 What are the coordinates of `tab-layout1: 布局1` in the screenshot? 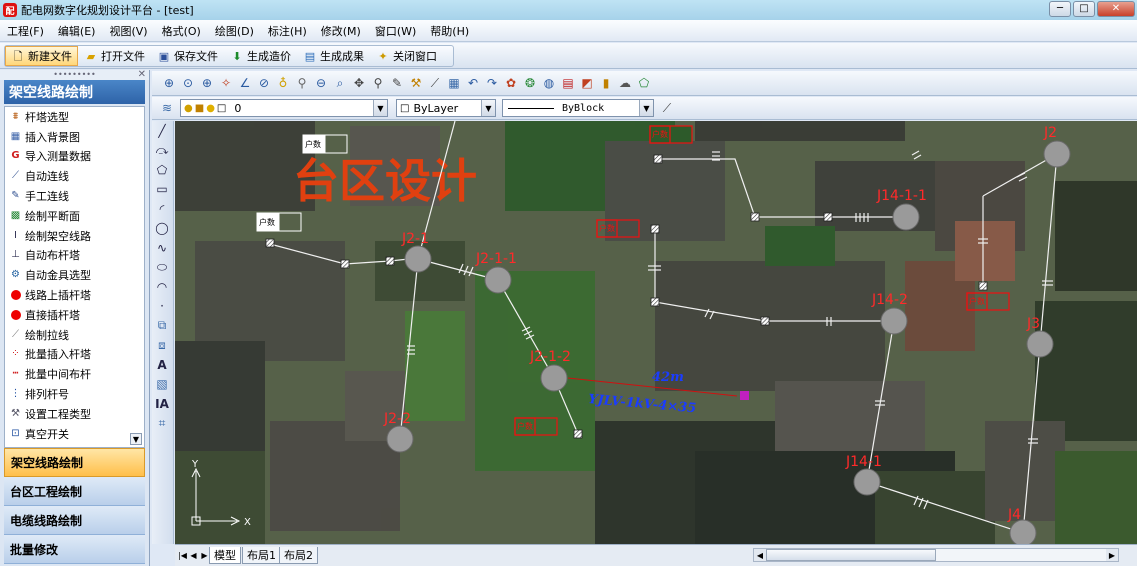 It's located at (261, 555).